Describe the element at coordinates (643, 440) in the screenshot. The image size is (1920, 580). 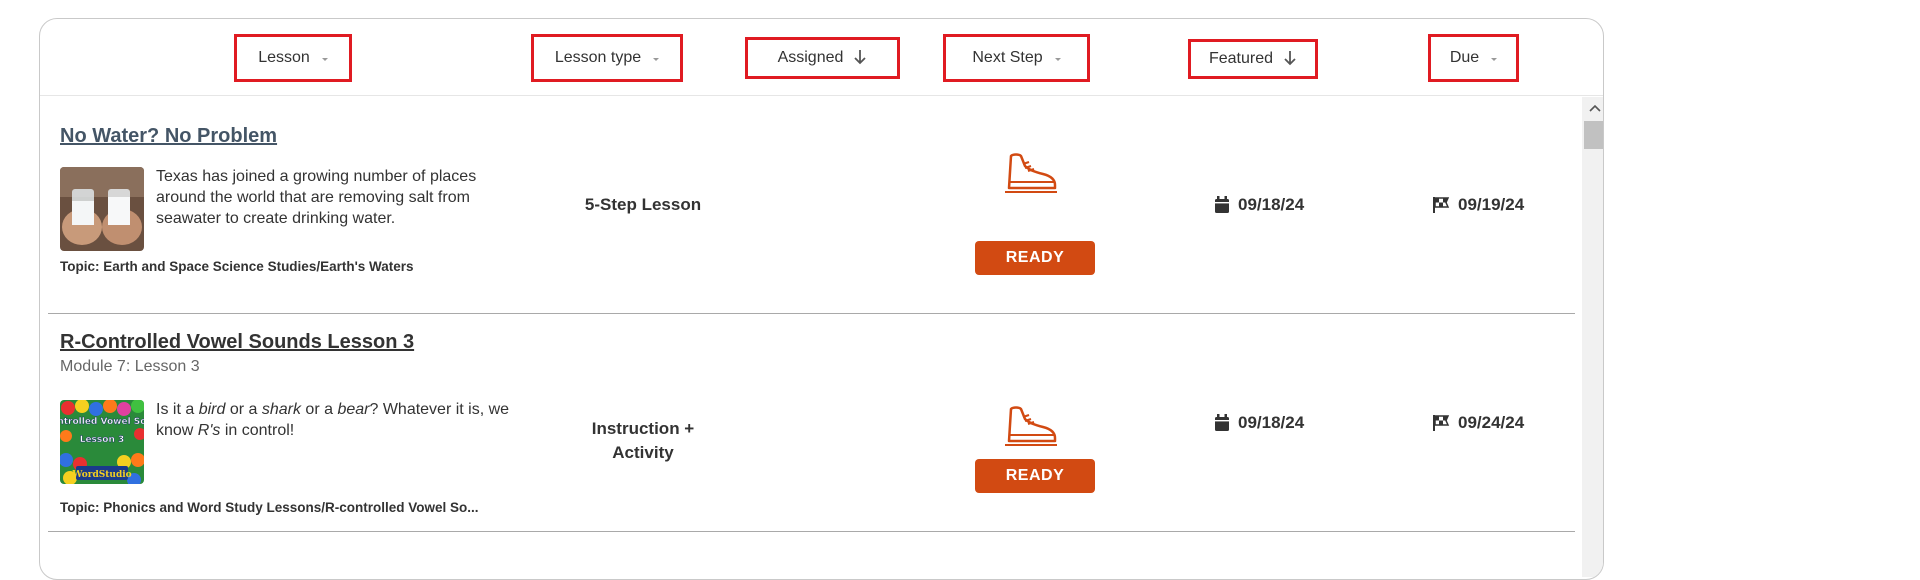
I see `lesson-type: Instruction + Activity` at that location.